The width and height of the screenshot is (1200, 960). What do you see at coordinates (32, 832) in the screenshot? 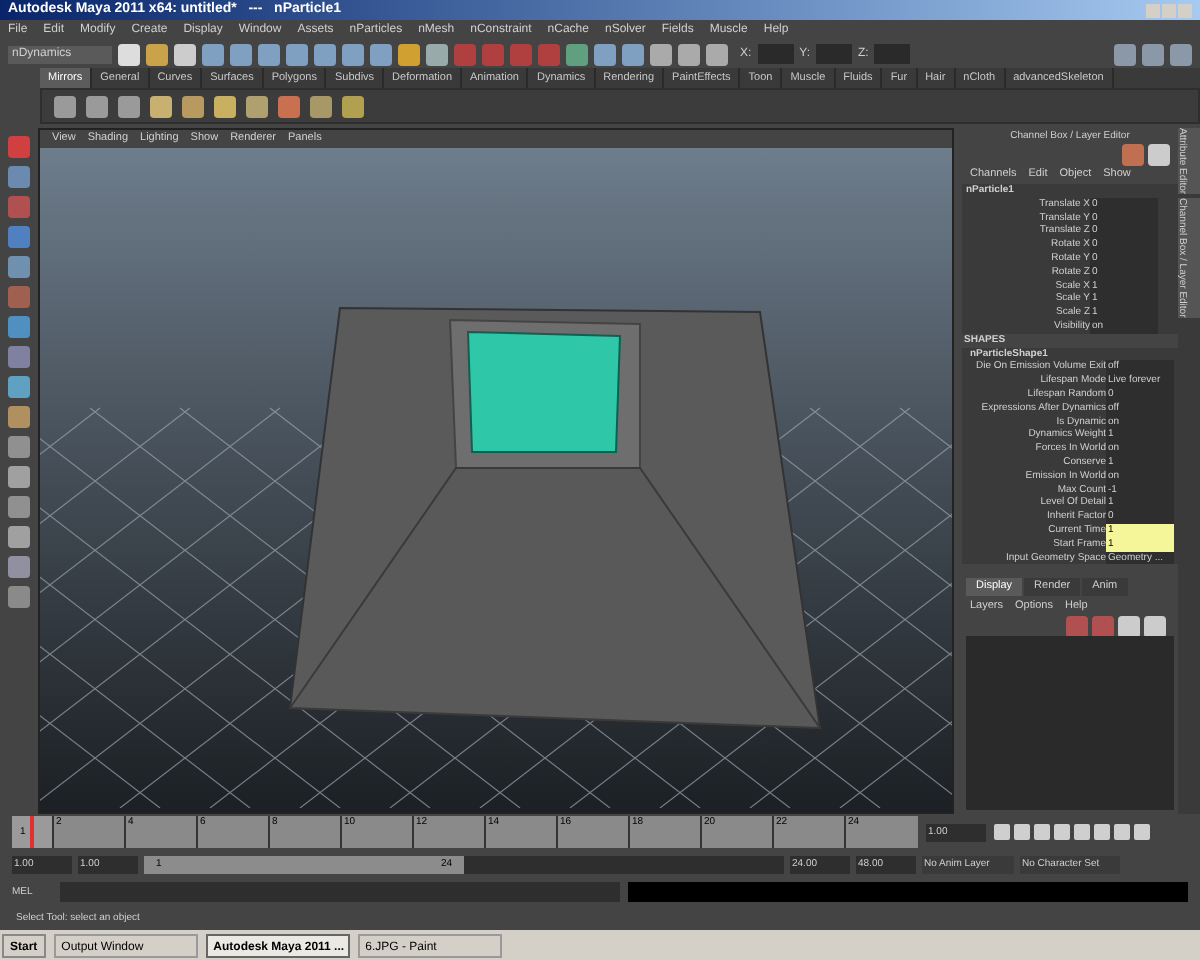
I see `playhead` at bounding box center [32, 832].